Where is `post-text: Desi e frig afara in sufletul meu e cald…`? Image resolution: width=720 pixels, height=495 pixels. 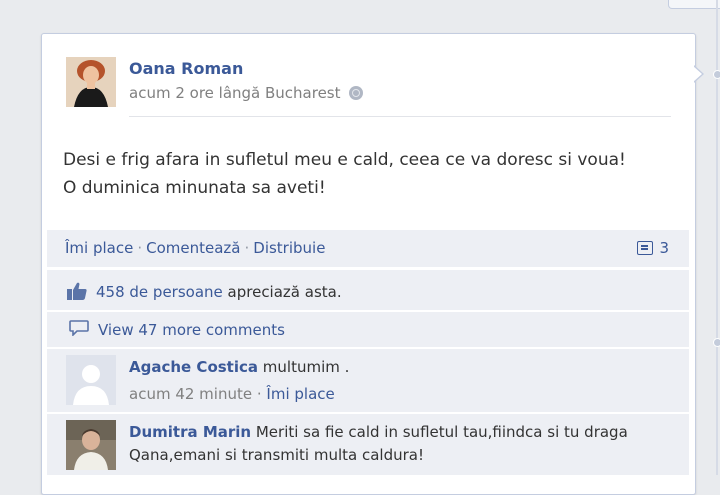 post-text: Desi e frig afara in sufletul meu e cald… is located at coordinates (344, 174).